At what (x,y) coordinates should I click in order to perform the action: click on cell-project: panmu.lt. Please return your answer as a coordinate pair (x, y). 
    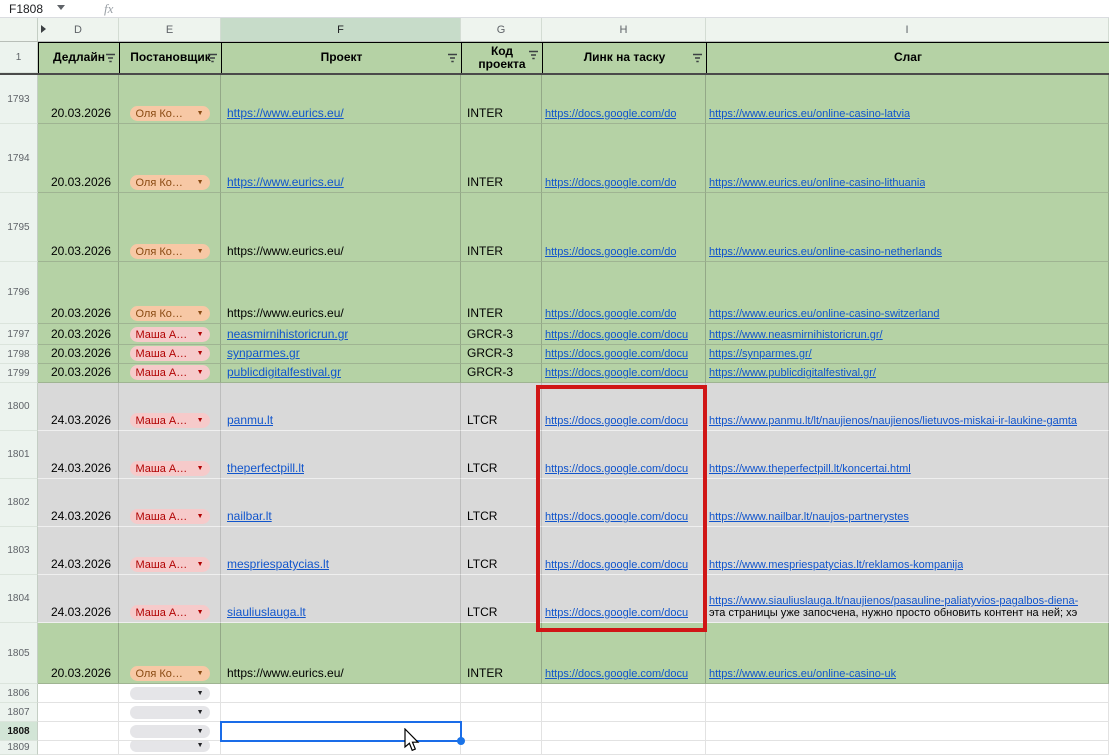
    Looking at the image, I should click on (341, 407).